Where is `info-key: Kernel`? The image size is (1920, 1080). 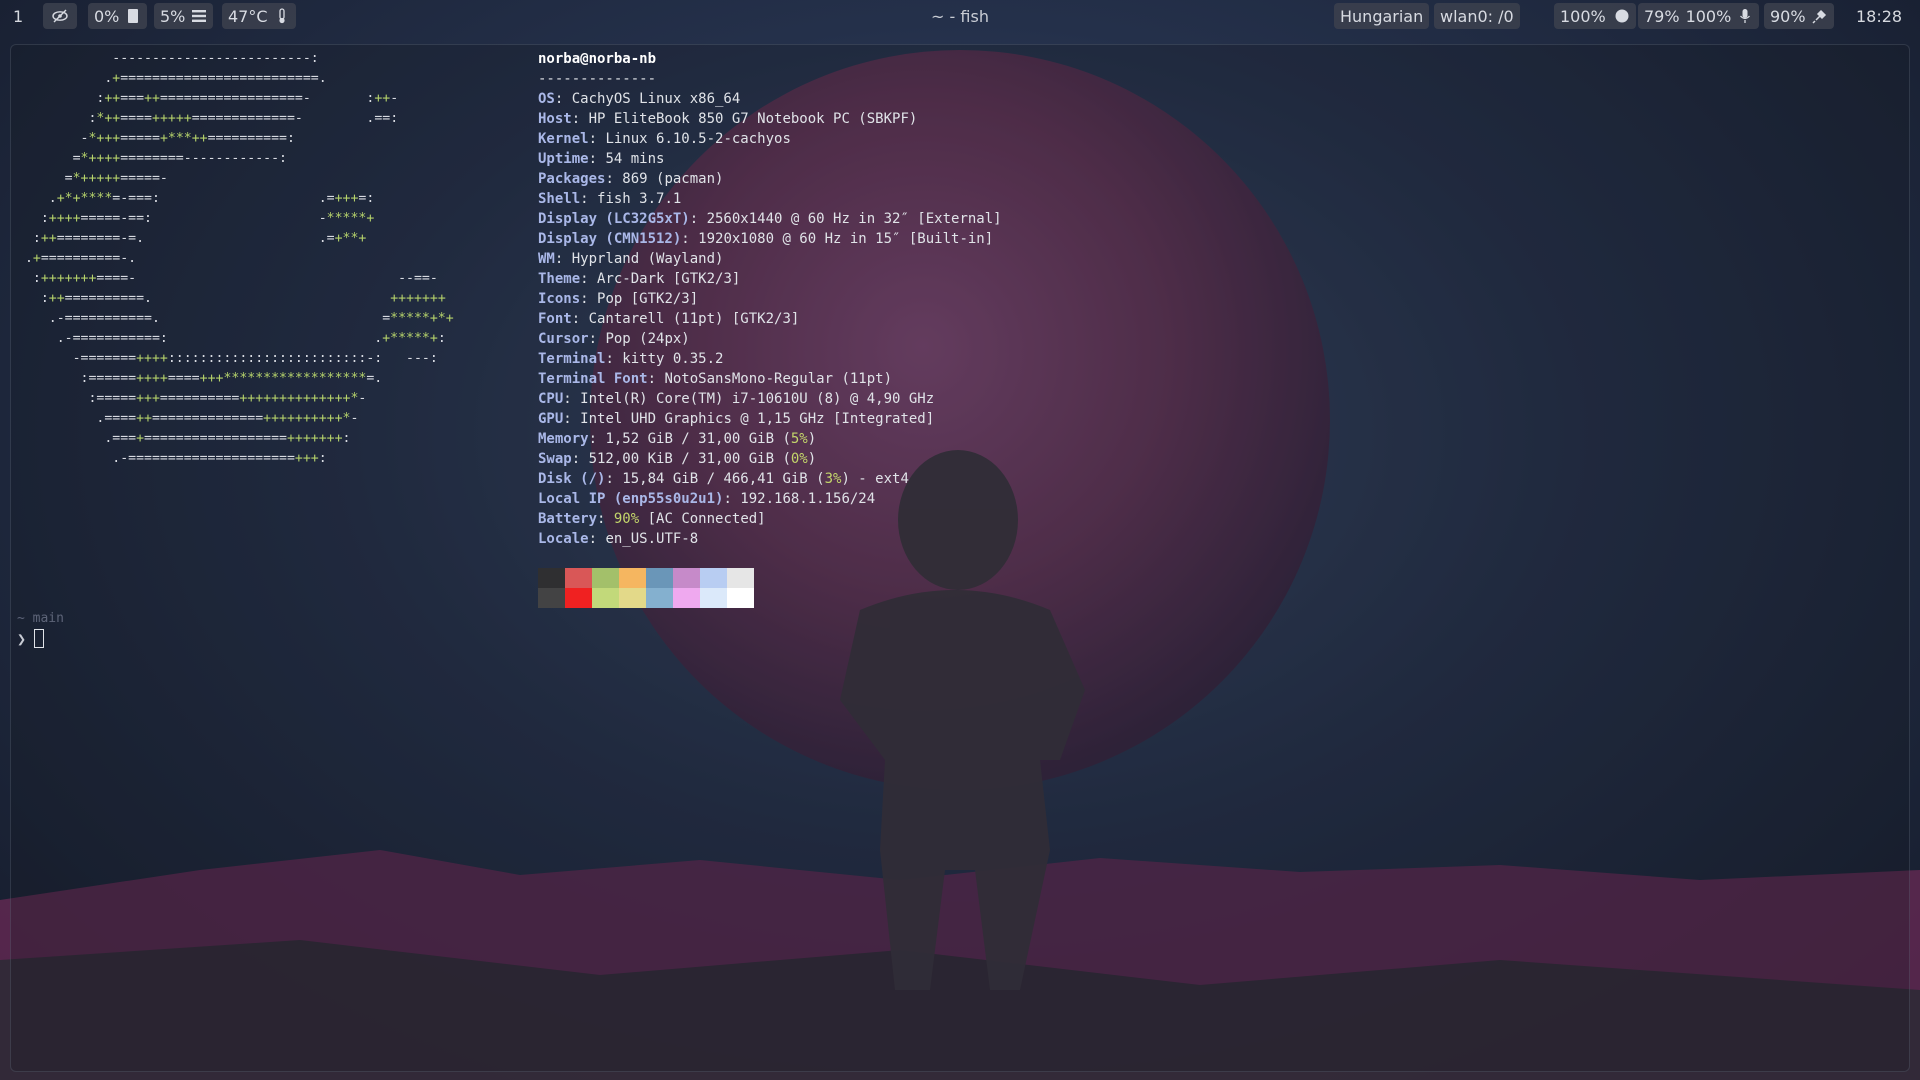 info-key: Kernel is located at coordinates (563, 139).